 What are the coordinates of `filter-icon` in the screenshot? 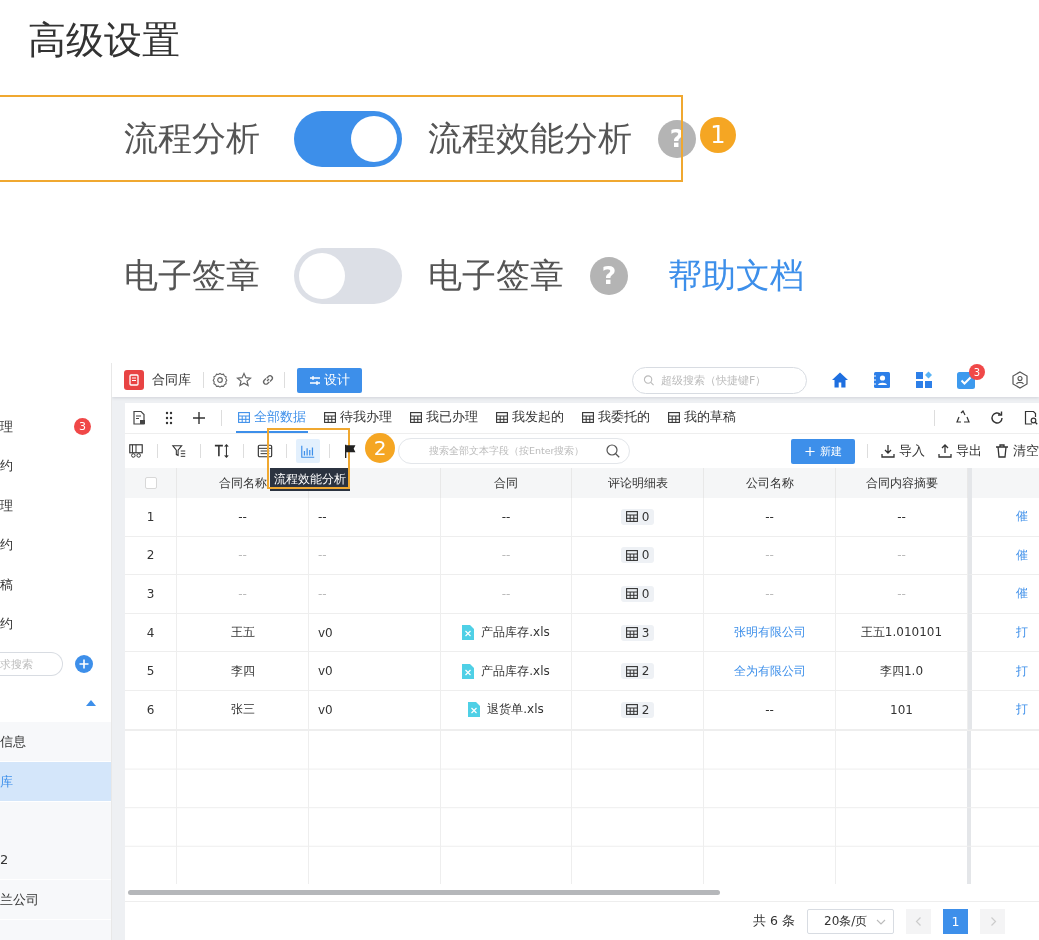 It's located at (179, 451).